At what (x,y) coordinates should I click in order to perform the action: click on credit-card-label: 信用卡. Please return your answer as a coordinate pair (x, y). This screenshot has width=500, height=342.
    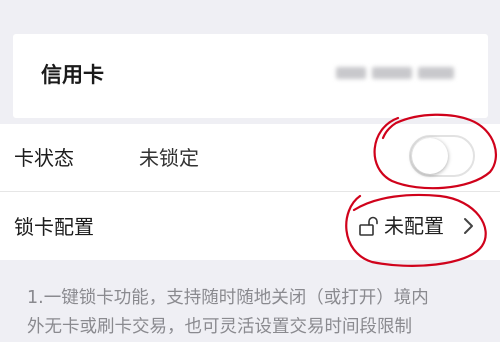
    Looking at the image, I should click on (72, 75).